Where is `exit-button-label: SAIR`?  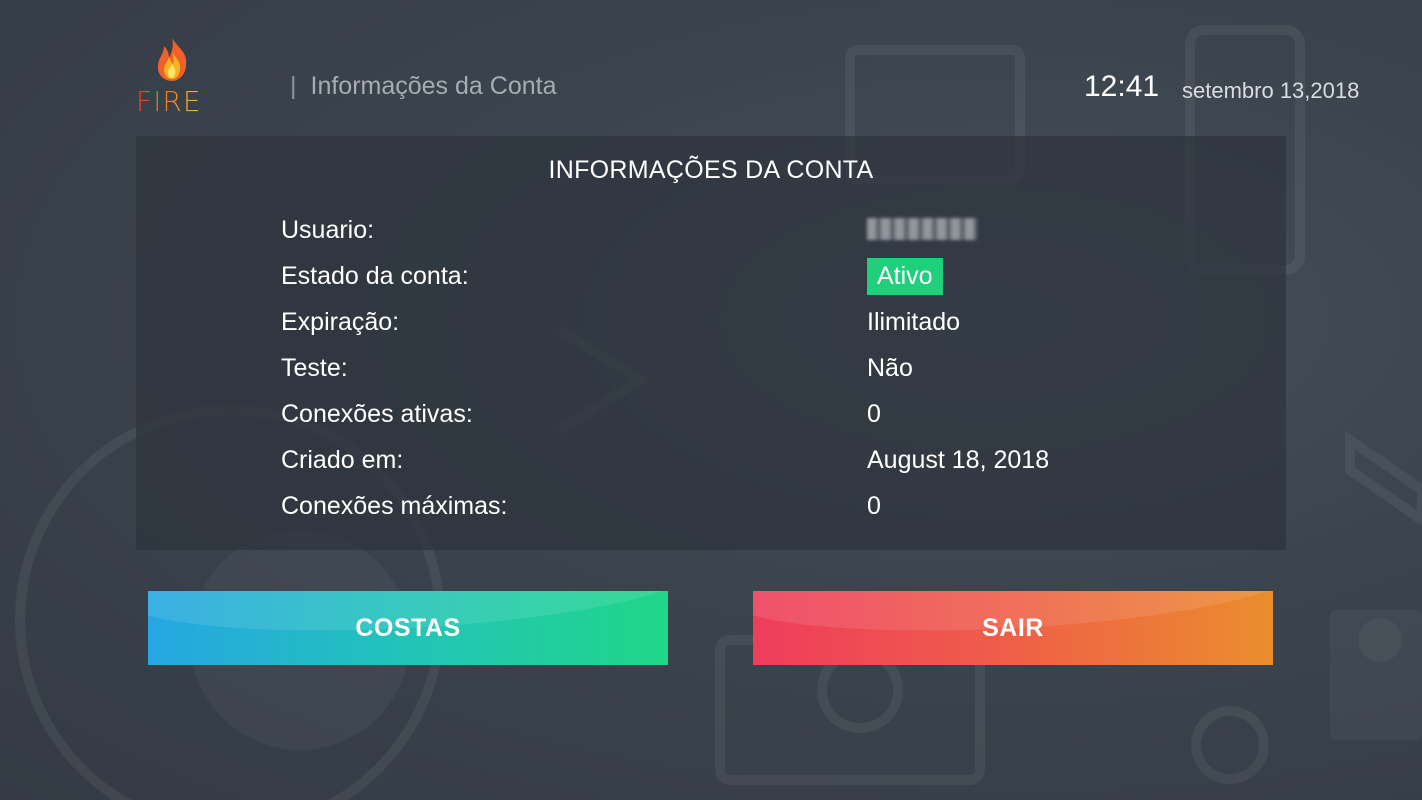
exit-button-label: SAIR is located at coordinates (1013, 627).